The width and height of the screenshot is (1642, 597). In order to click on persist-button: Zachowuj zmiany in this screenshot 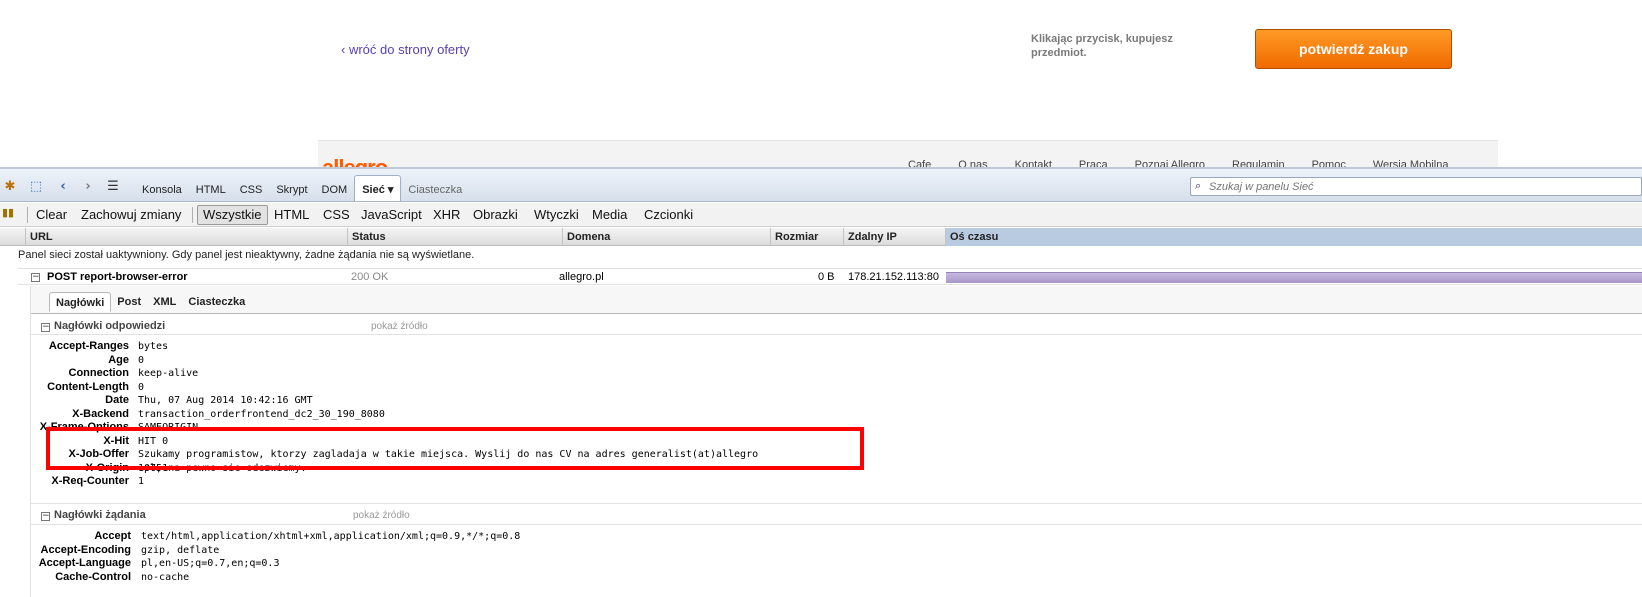, I will do `click(131, 215)`.